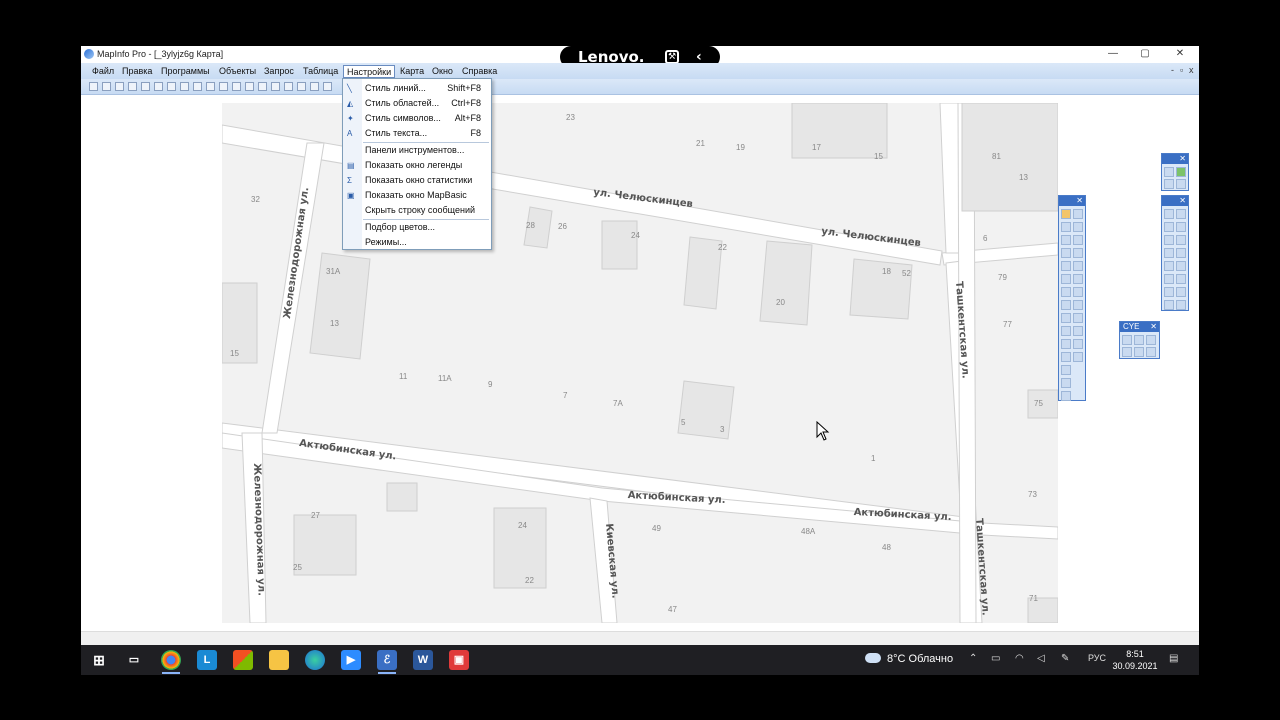  What do you see at coordinates (417, 118) in the screenshot?
I see `menu-item-symbol-style: ✦ Стиль символов... Alt+F8` at bounding box center [417, 118].